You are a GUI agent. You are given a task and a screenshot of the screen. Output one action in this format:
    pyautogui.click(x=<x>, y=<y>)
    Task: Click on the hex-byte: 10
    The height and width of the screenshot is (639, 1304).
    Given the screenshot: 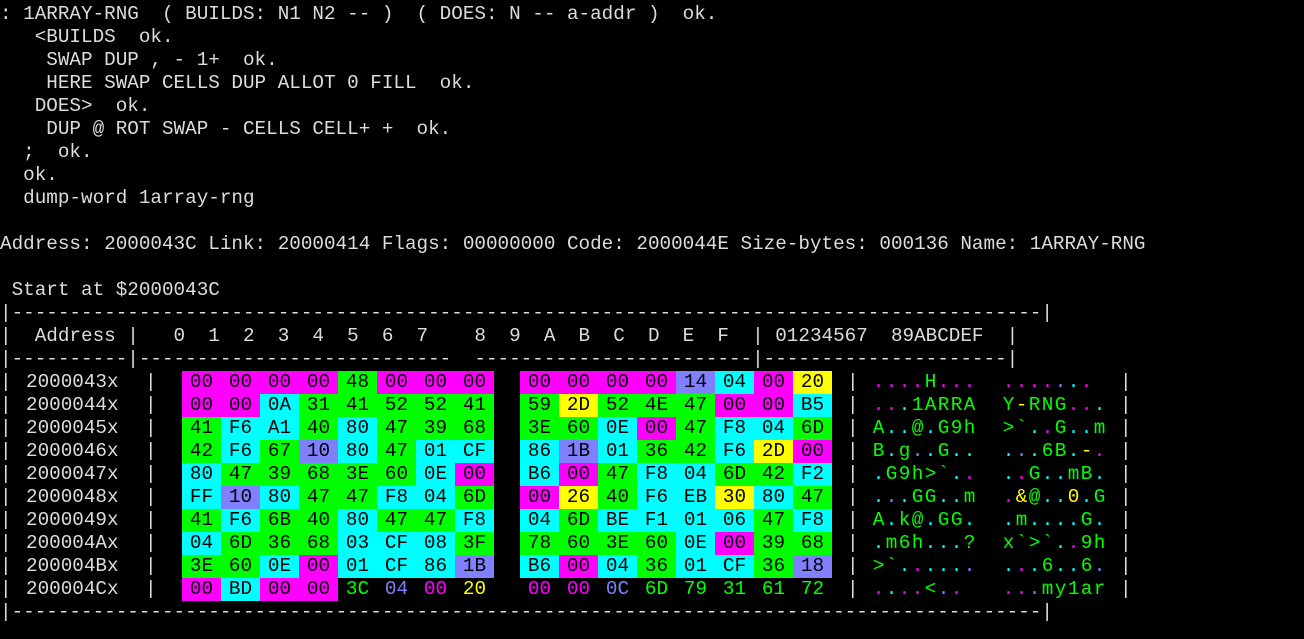 What is the action you would take?
    pyautogui.click(x=240, y=497)
    